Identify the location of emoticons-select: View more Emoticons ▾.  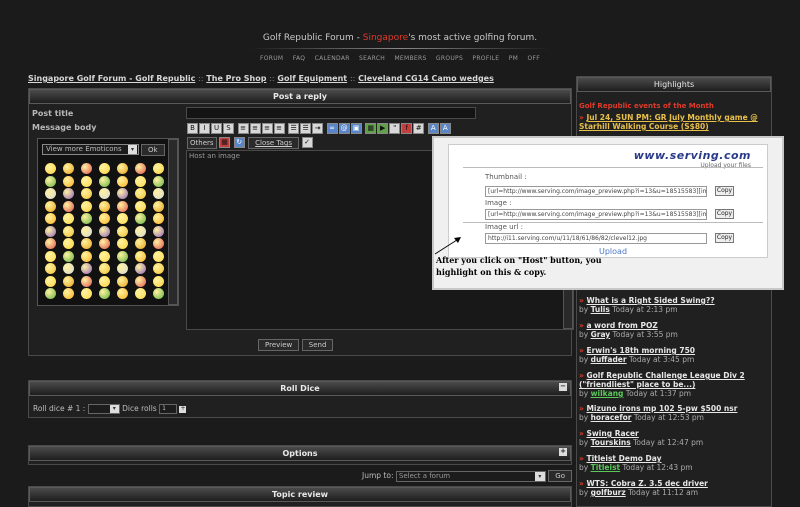
(90, 149).